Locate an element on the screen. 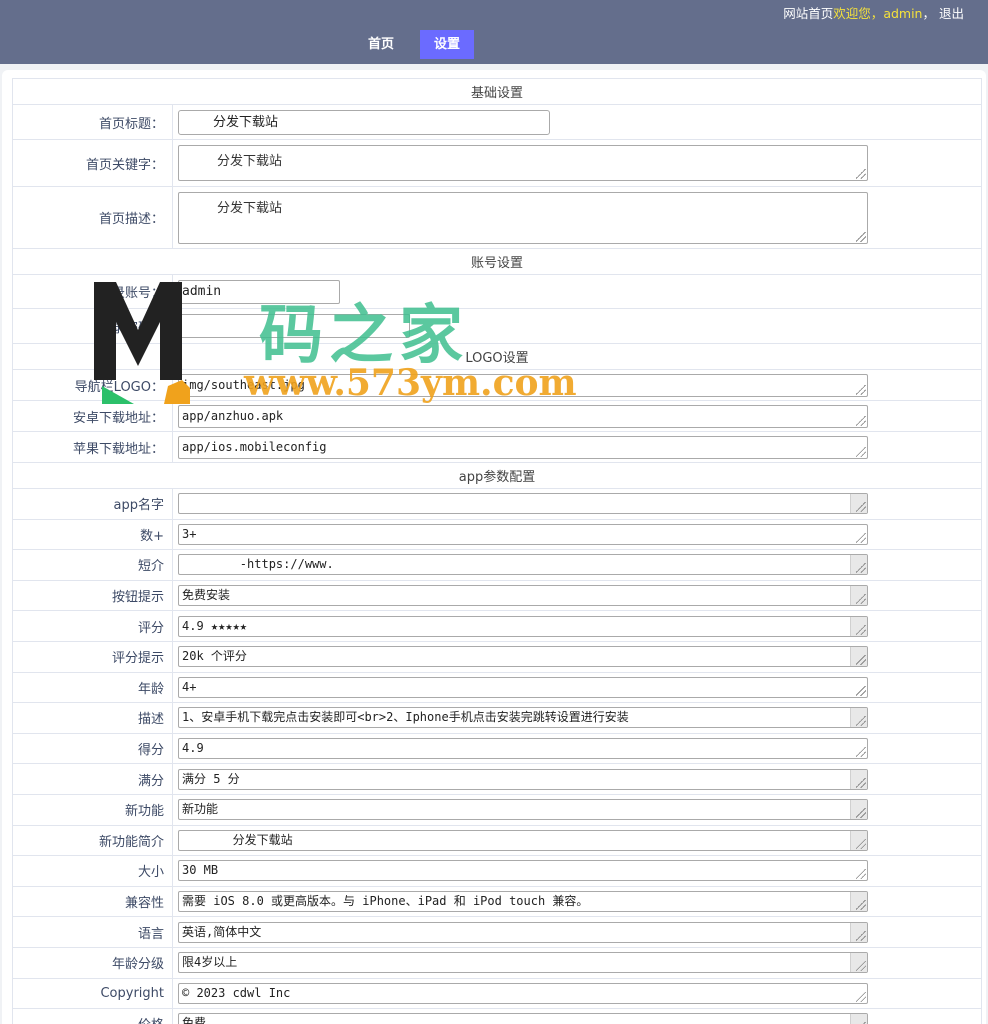 The height and width of the screenshot is (1024, 988). app-param-input: 4+ is located at coordinates (523, 687).